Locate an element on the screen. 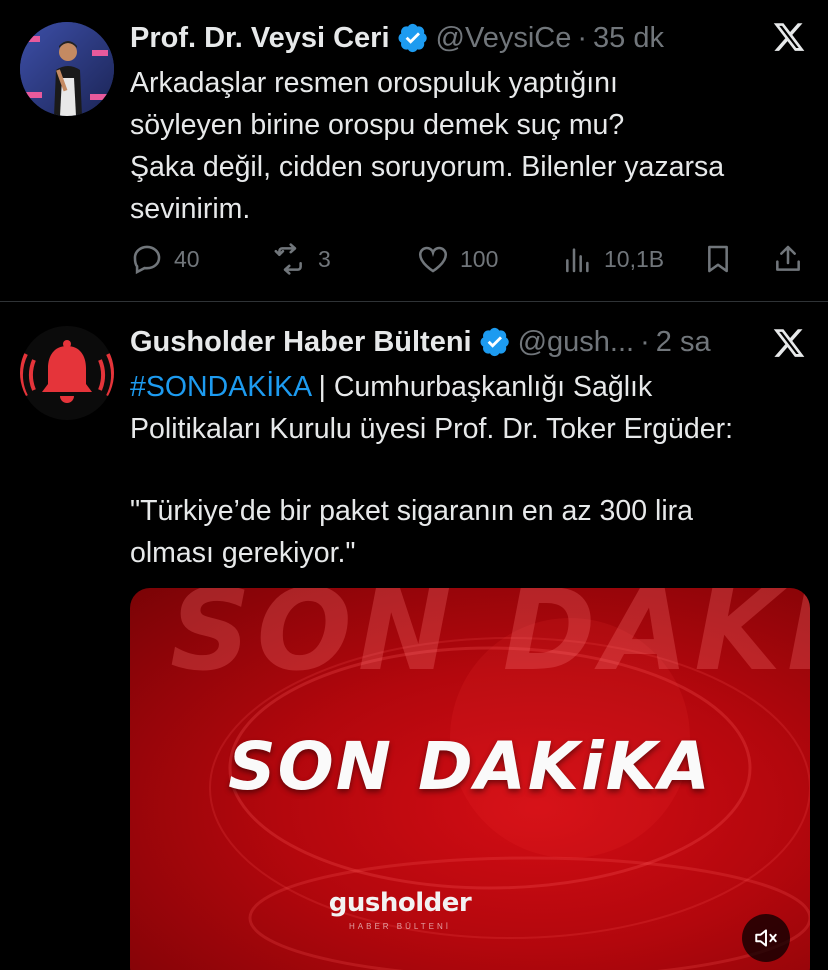 Image resolution: width=828 pixels, height=970 pixels. person-avatar-icon is located at coordinates (67, 69).